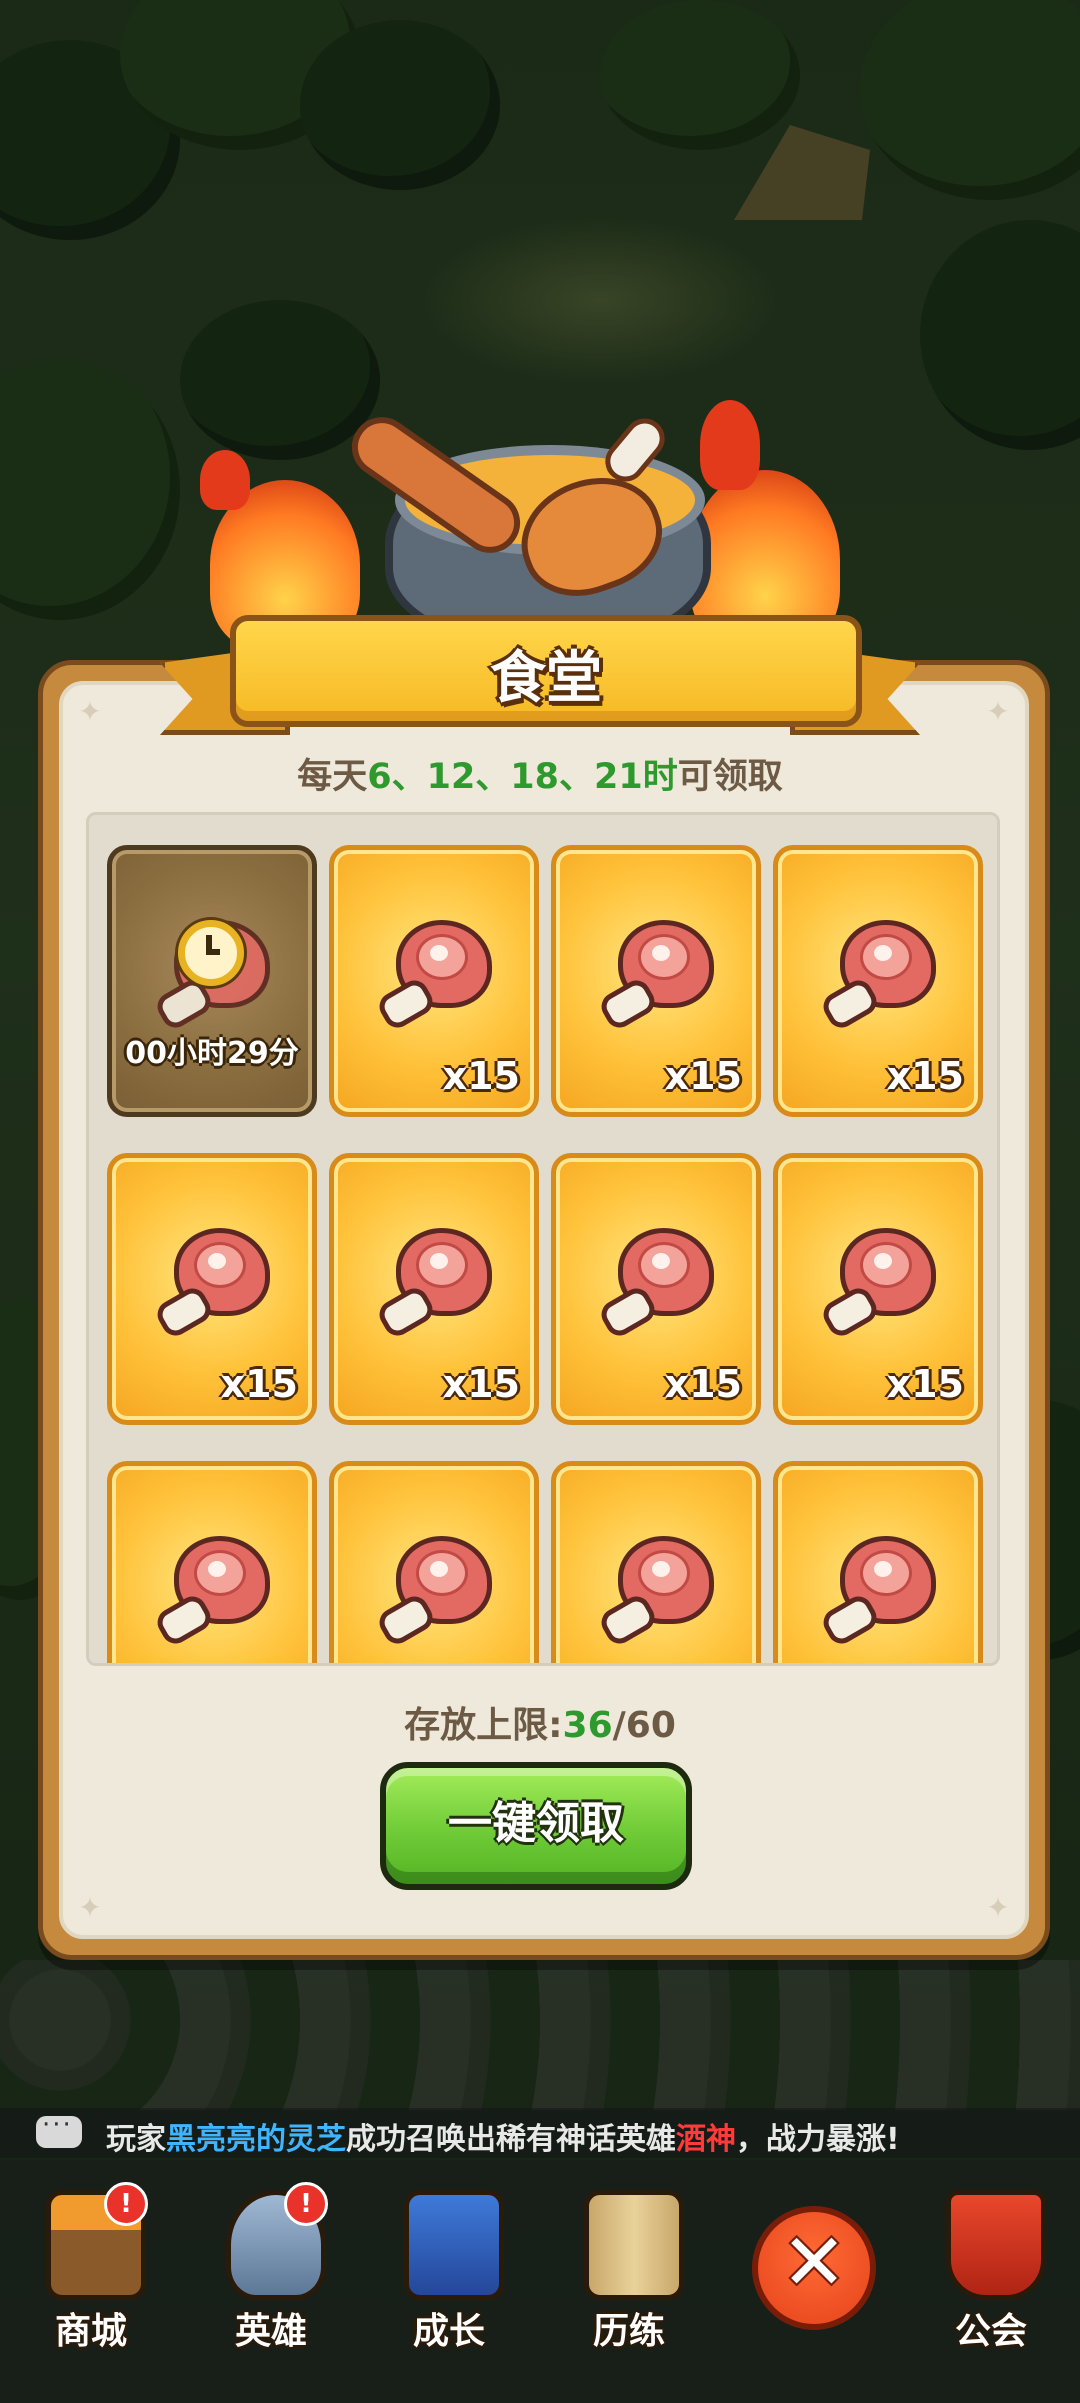 Image resolution: width=1080 pixels, height=2403 pixels. What do you see at coordinates (270, 2331) in the screenshot?
I see `nav-label-heroes: 英雄` at bounding box center [270, 2331].